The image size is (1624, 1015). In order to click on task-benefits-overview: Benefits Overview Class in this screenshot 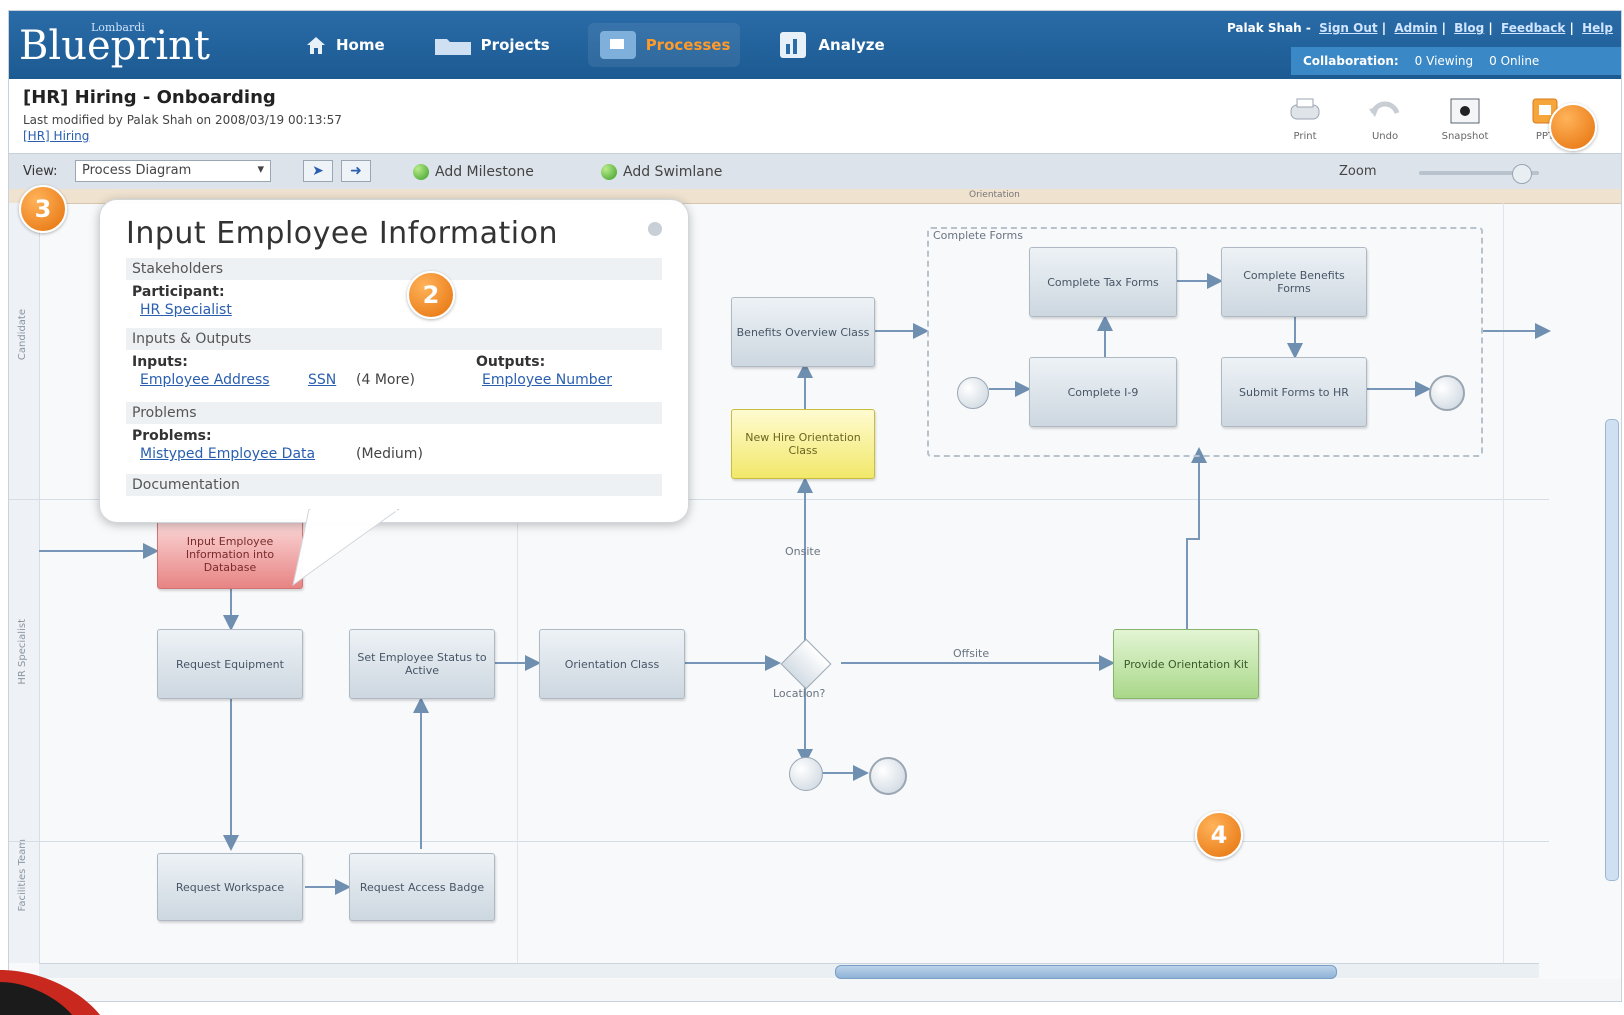, I will do `click(803, 332)`.